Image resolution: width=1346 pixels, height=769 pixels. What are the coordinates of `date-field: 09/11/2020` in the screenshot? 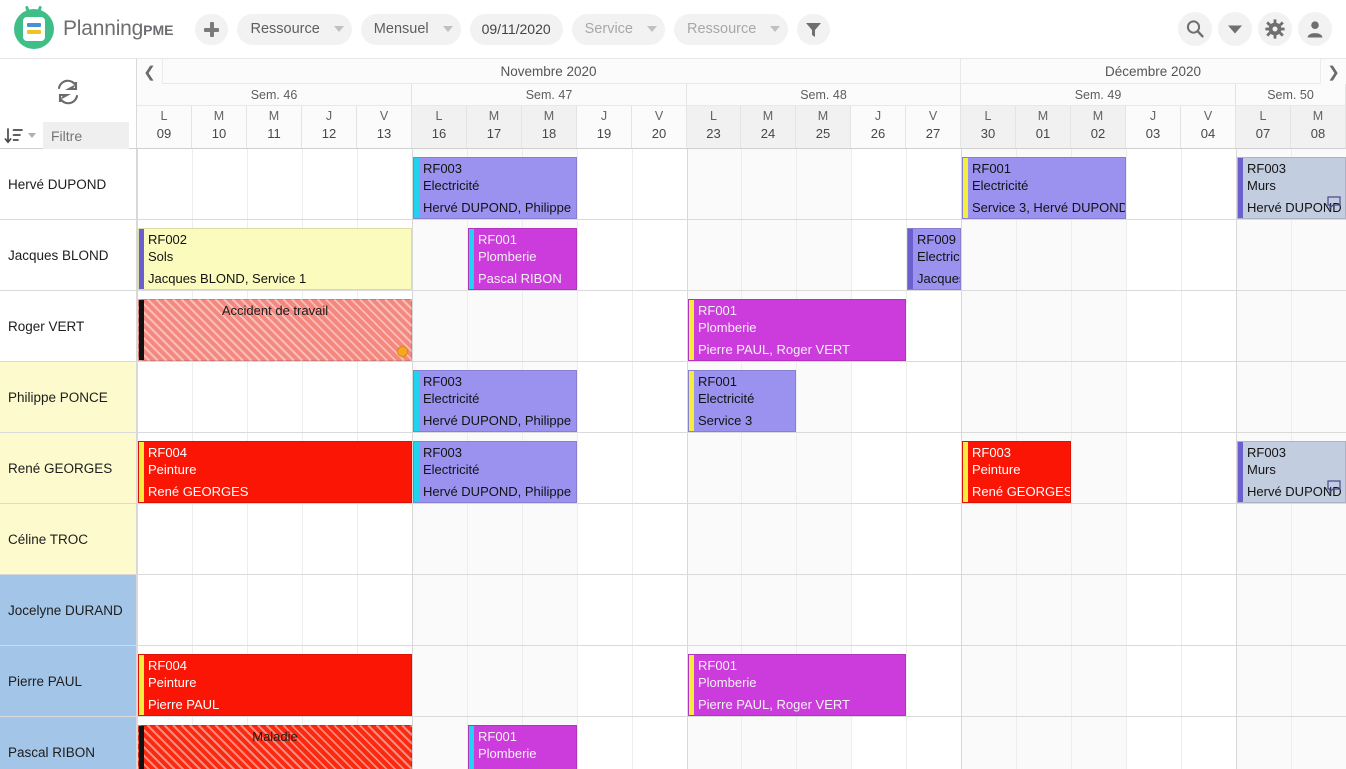 It's located at (516, 29).